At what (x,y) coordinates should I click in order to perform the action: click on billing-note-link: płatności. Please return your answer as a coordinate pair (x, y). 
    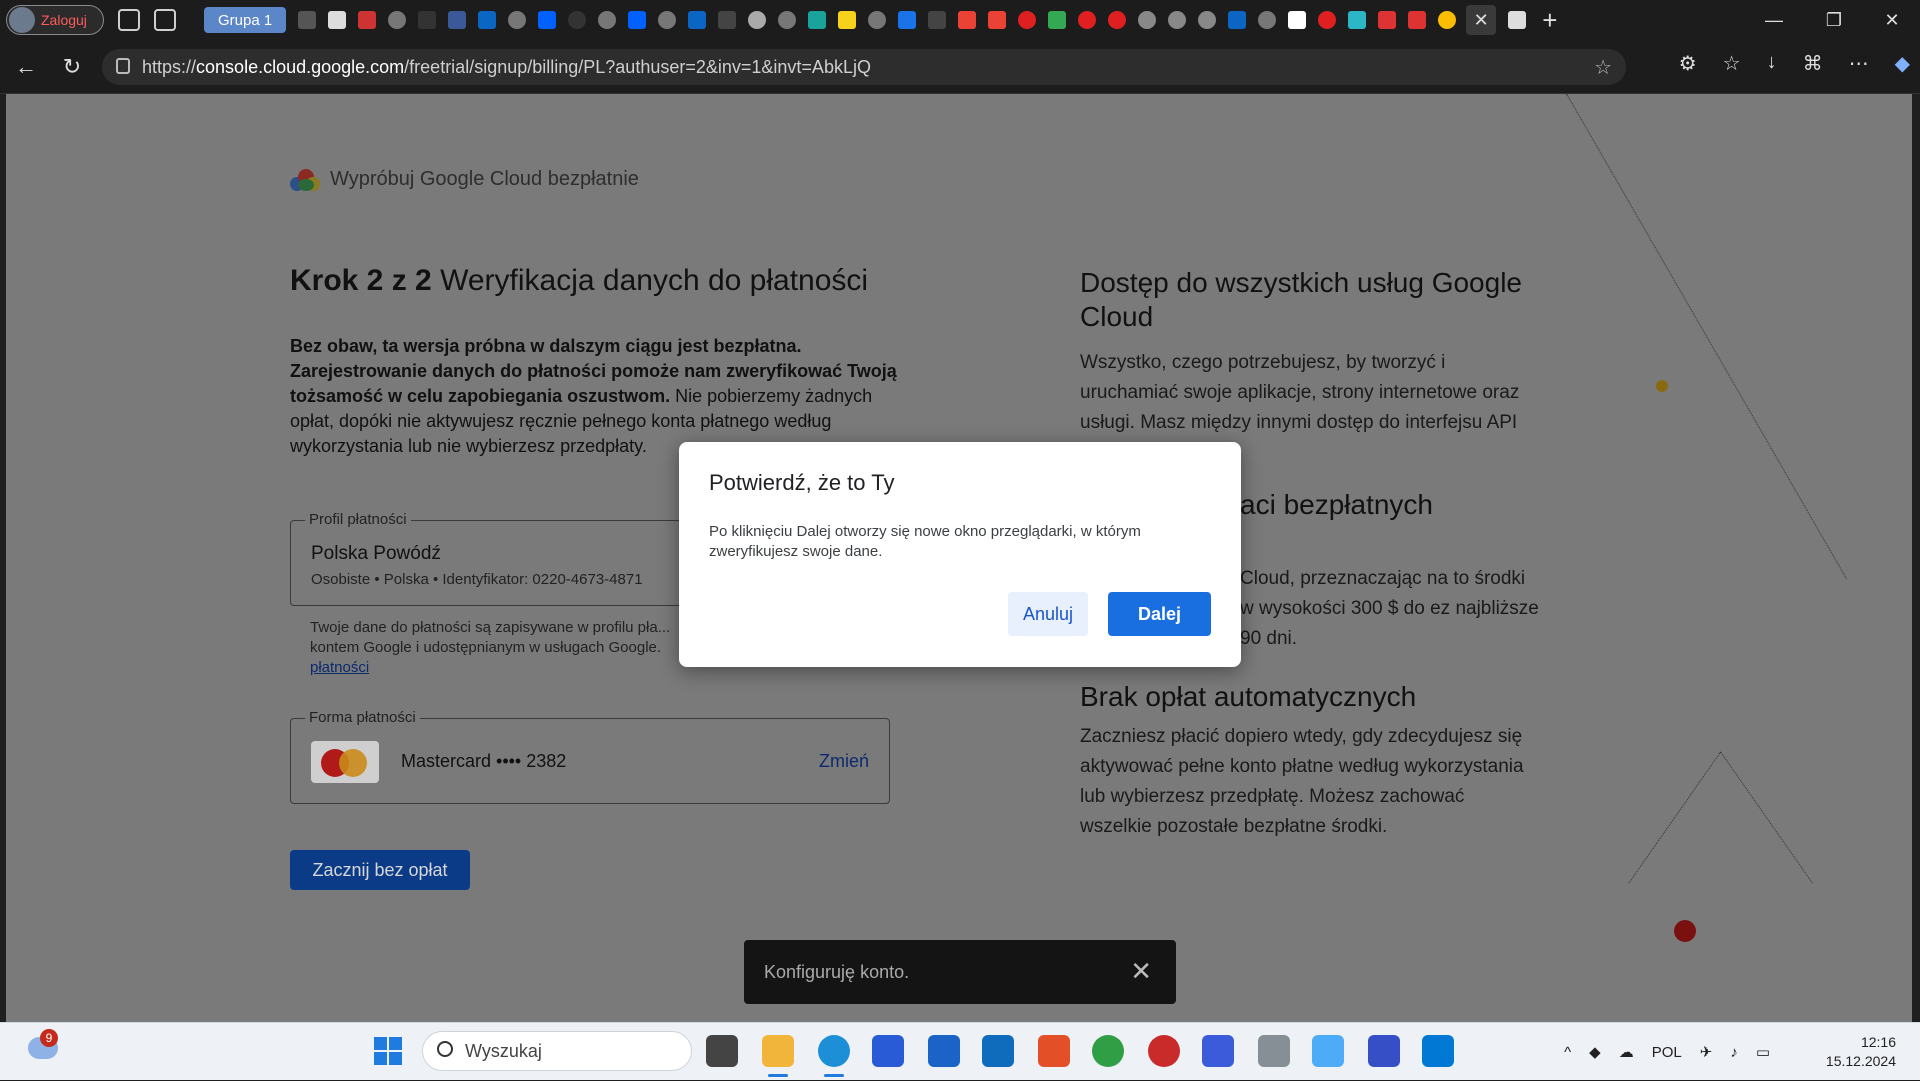
    Looking at the image, I should click on (339, 667).